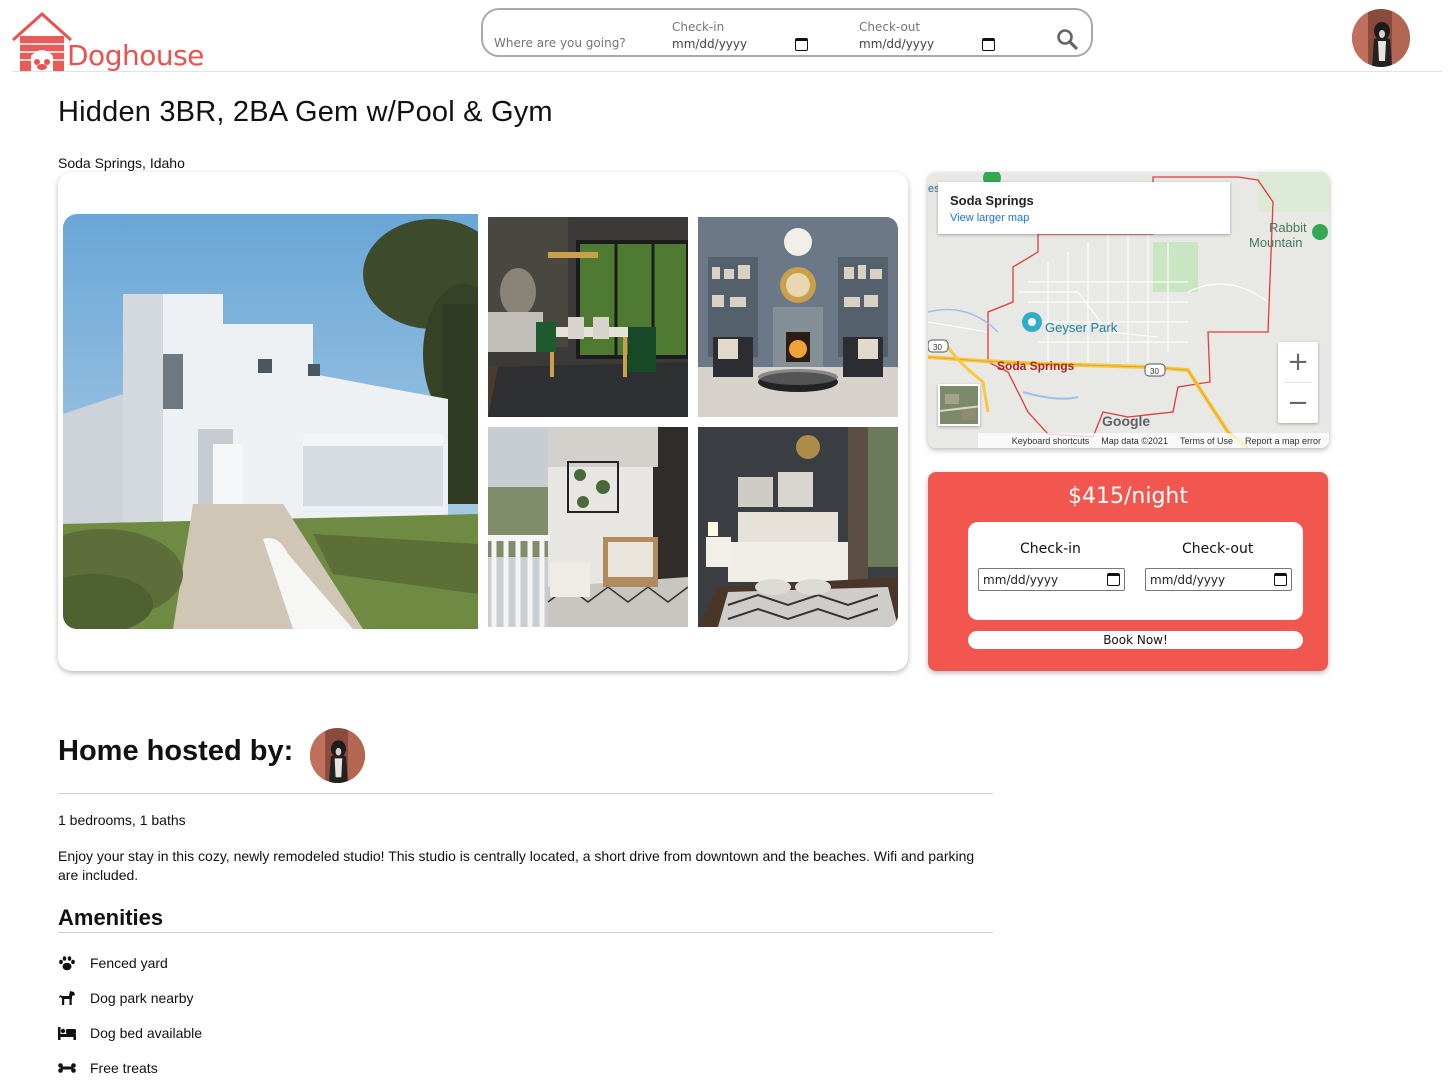  I want to click on search-checkin-value: mm/dd/yyyy, so click(710, 44).